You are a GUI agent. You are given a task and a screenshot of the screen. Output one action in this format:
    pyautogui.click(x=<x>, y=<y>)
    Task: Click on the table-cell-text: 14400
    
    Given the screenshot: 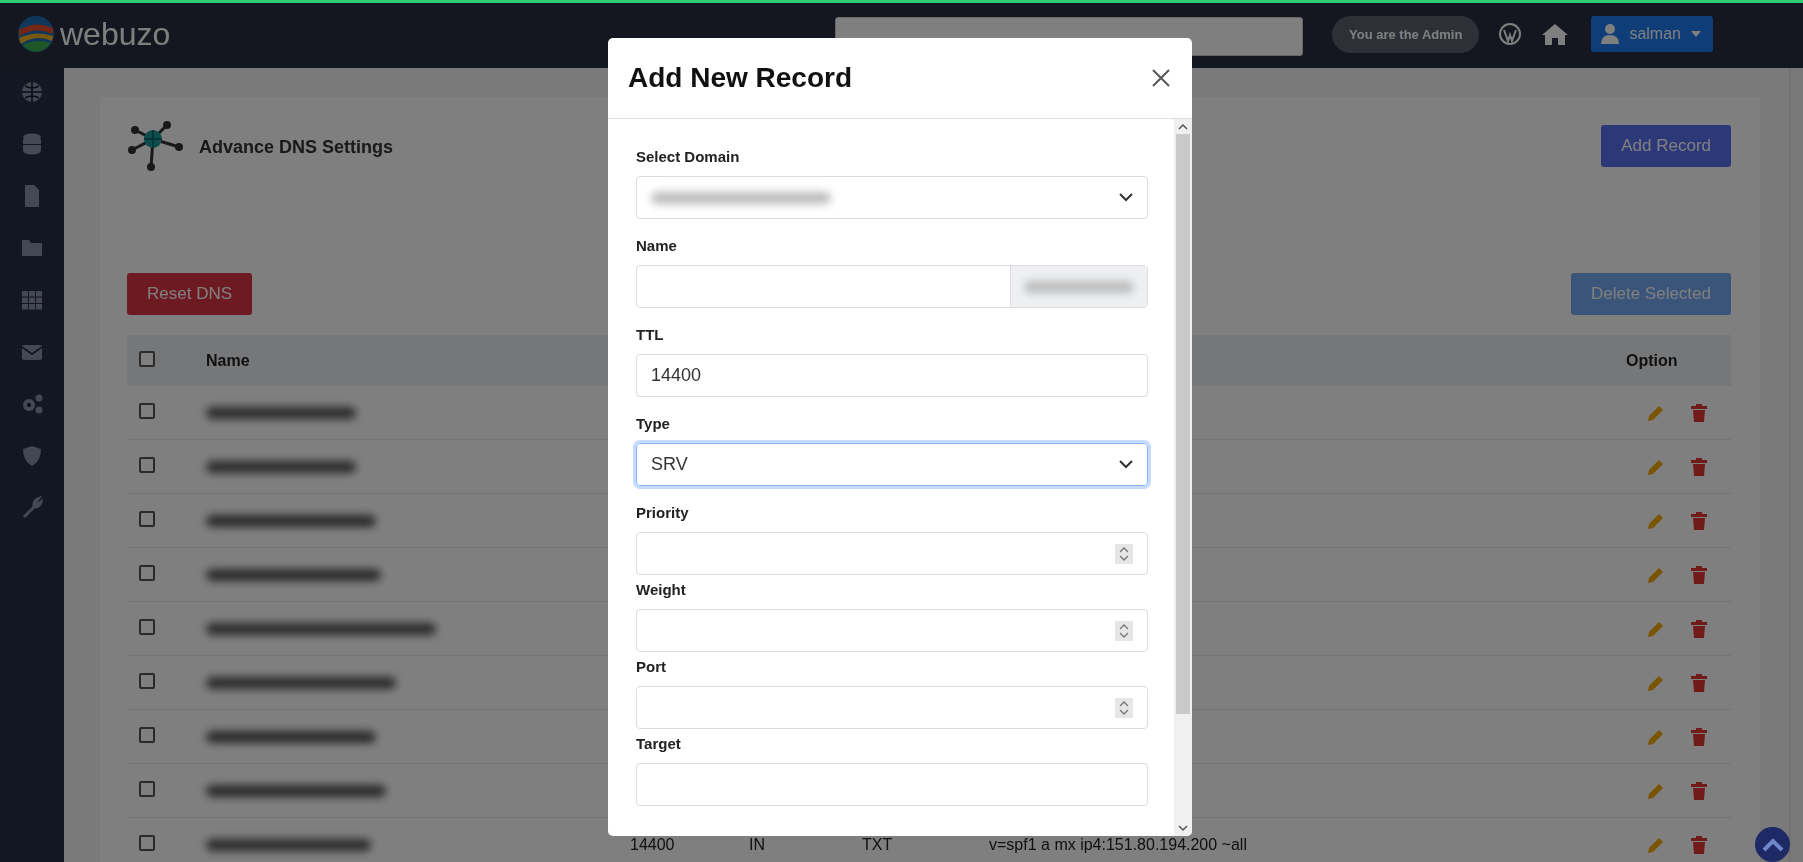 What is the action you would take?
    pyautogui.click(x=653, y=844)
    